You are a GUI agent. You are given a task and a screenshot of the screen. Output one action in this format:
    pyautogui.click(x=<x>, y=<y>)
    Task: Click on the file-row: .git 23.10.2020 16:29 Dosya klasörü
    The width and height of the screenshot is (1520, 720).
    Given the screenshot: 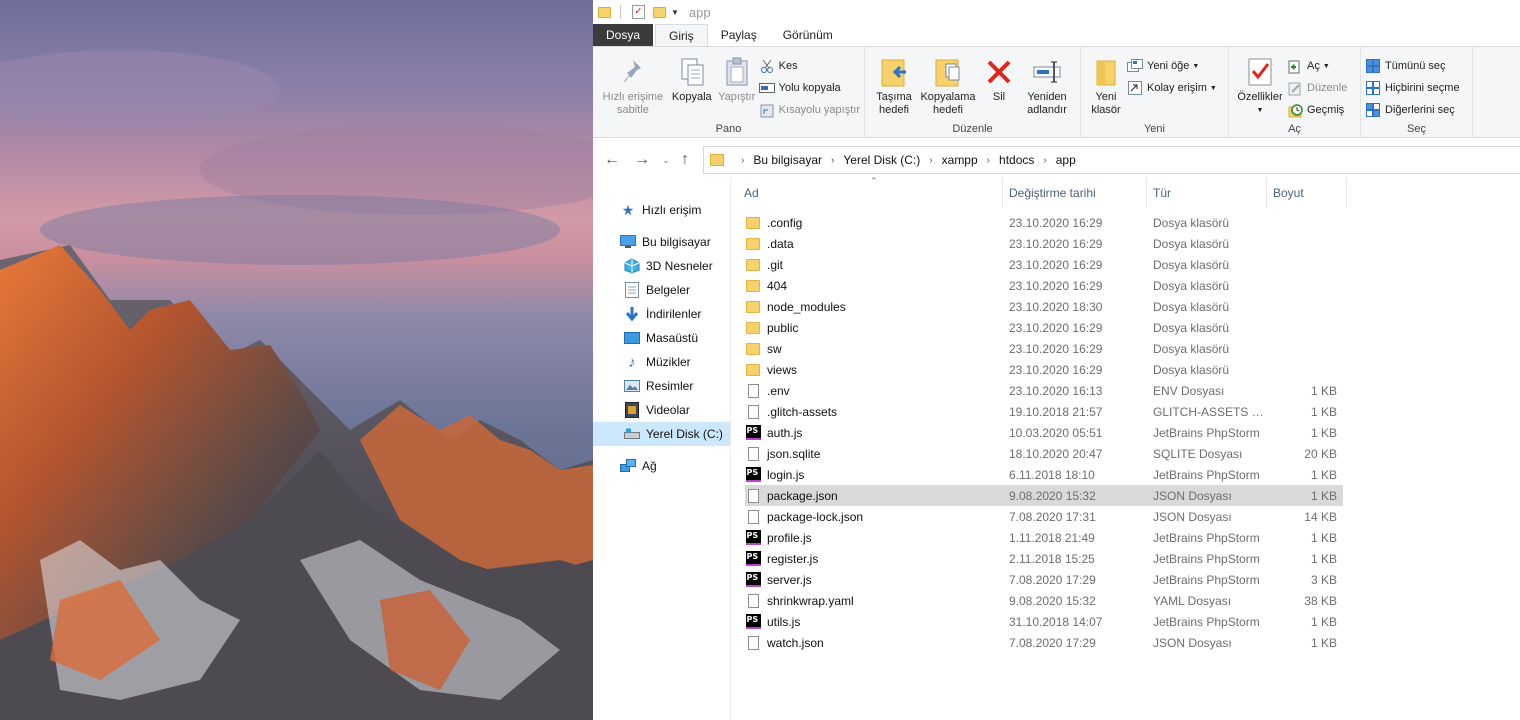 What is the action you would take?
    pyautogui.click(x=1044, y=264)
    